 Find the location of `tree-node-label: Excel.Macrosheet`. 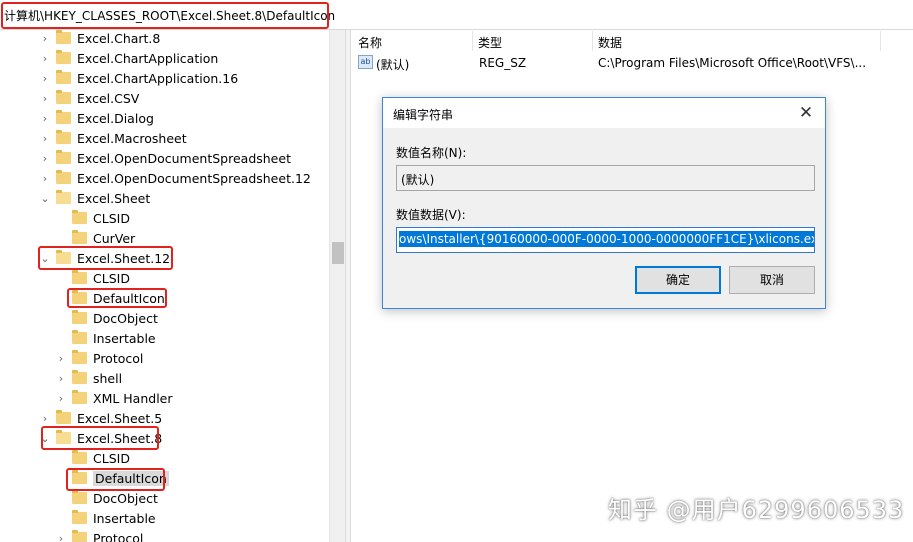

tree-node-label: Excel.Macrosheet is located at coordinates (132, 138).